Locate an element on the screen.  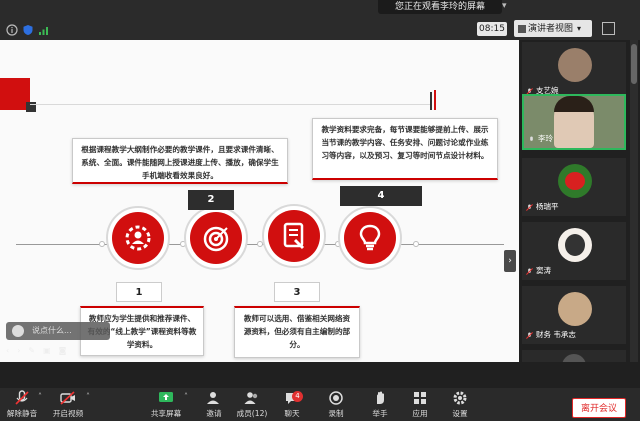
view-mode-button: 演讲者视图 ▾ is located at coordinates (553, 28).